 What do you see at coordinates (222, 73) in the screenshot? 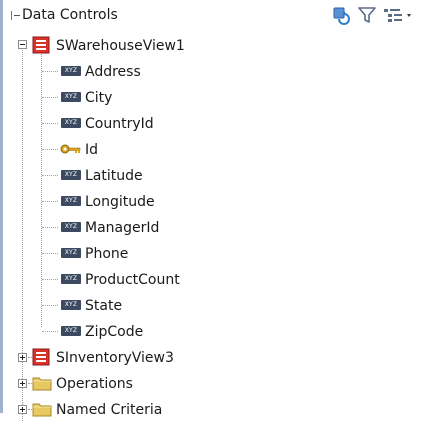
I see `tree-node-address: XYZ Address` at bounding box center [222, 73].